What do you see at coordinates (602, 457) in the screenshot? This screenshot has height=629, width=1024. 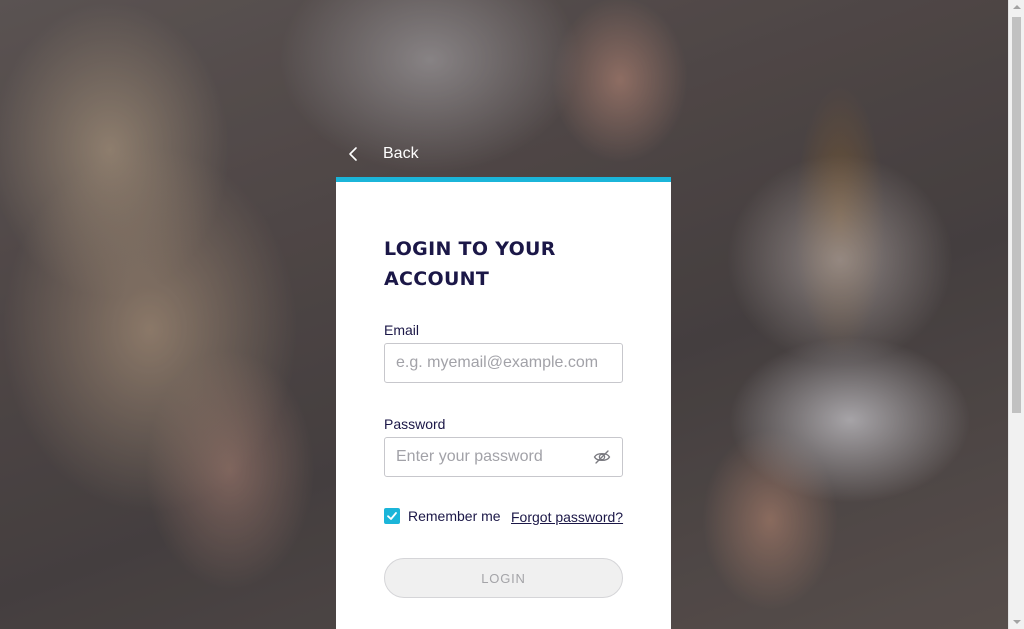 I see `eye-slash-icon` at bounding box center [602, 457].